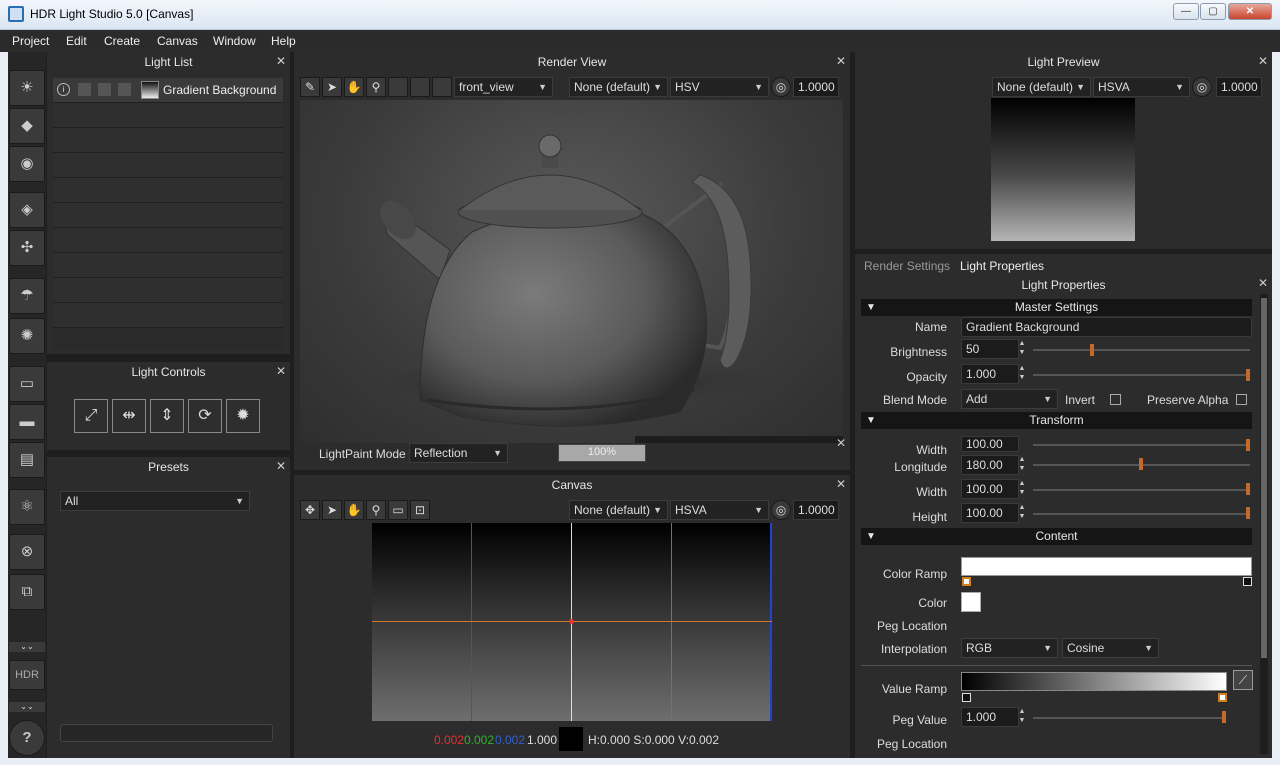 Image resolution: width=1280 pixels, height=765 pixels. I want to click on scale-control-button: ⤢, so click(91, 416).